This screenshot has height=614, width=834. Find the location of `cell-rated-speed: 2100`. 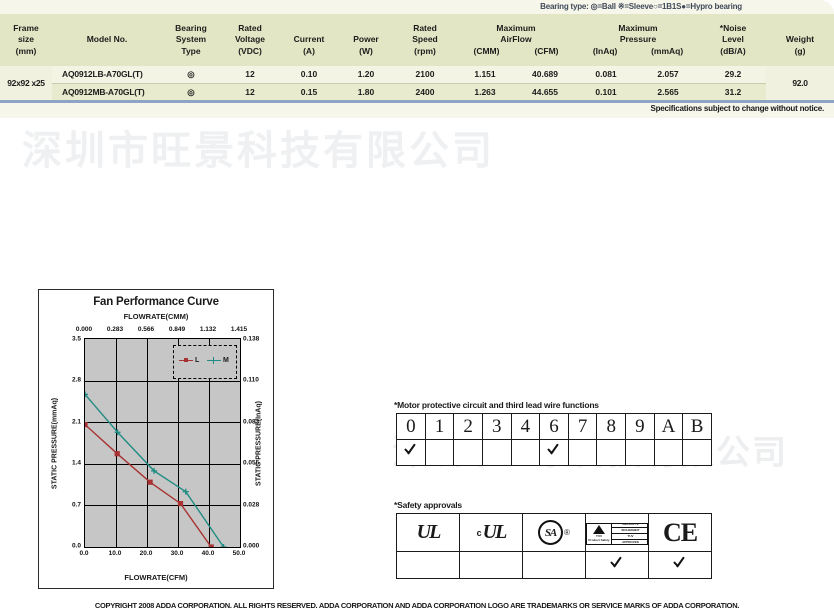

cell-rated-speed: 2100 is located at coordinates (425, 75).